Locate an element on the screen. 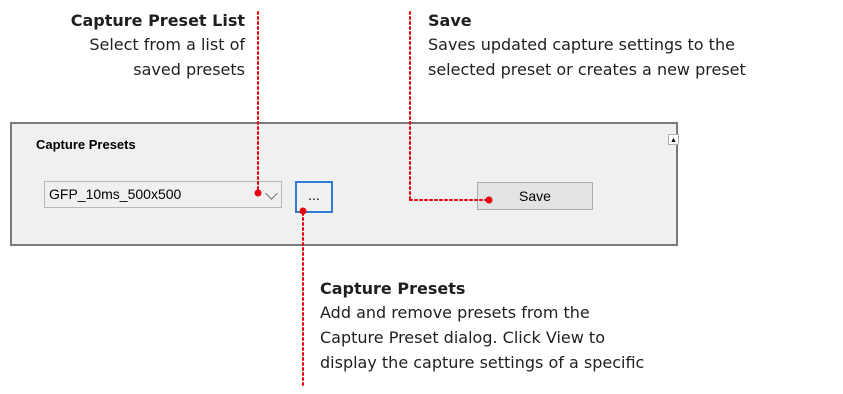  leader-dot-save is located at coordinates (489, 200).